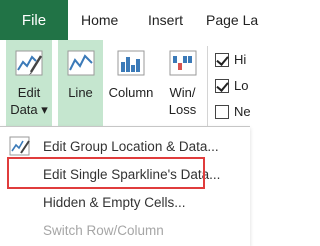 The height and width of the screenshot is (246, 320). I want to click on checkbox-high-point: Hi, so click(230, 59).